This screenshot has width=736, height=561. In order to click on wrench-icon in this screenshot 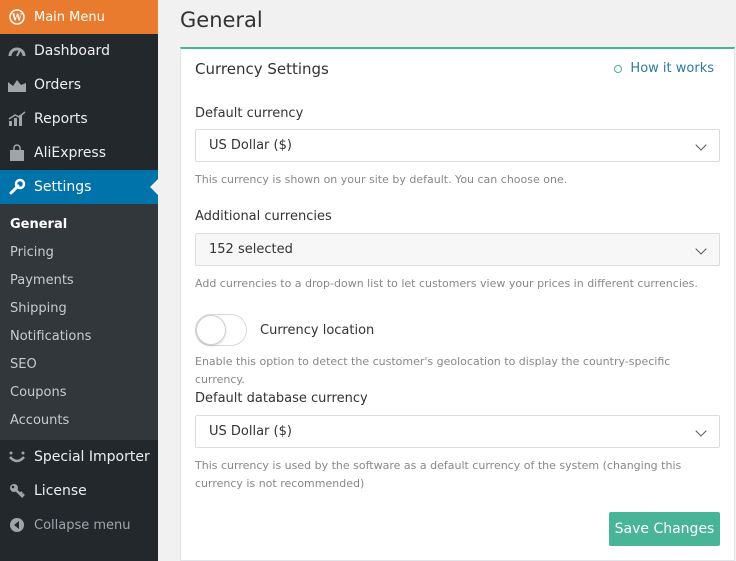, I will do `click(17, 187)`.